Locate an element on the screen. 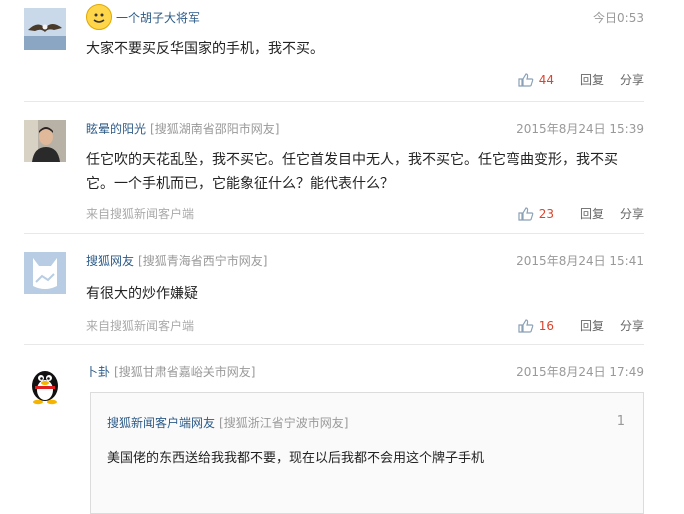 The height and width of the screenshot is (514, 684). quoted-user-location: [搜狐浙江省宁波市网友] is located at coordinates (284, 423).